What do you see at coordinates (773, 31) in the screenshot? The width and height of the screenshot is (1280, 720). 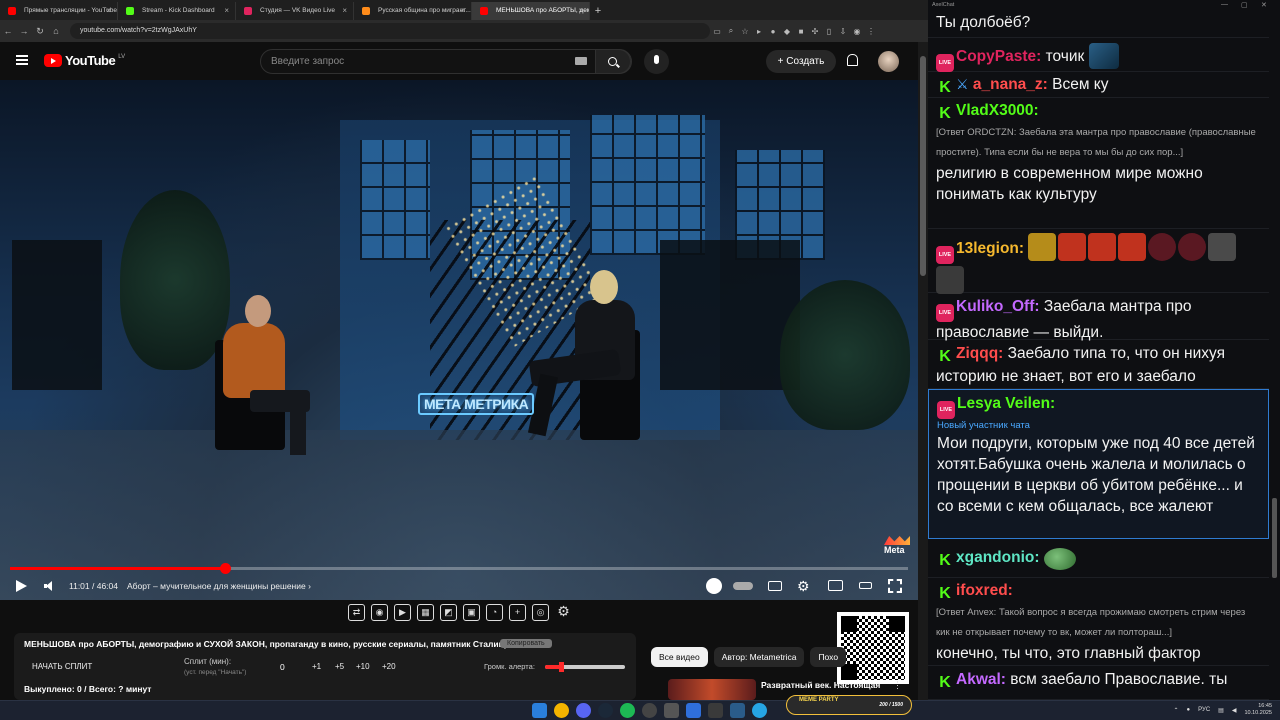 I see `extension-icon: ●` at bounding box center [773, 31].